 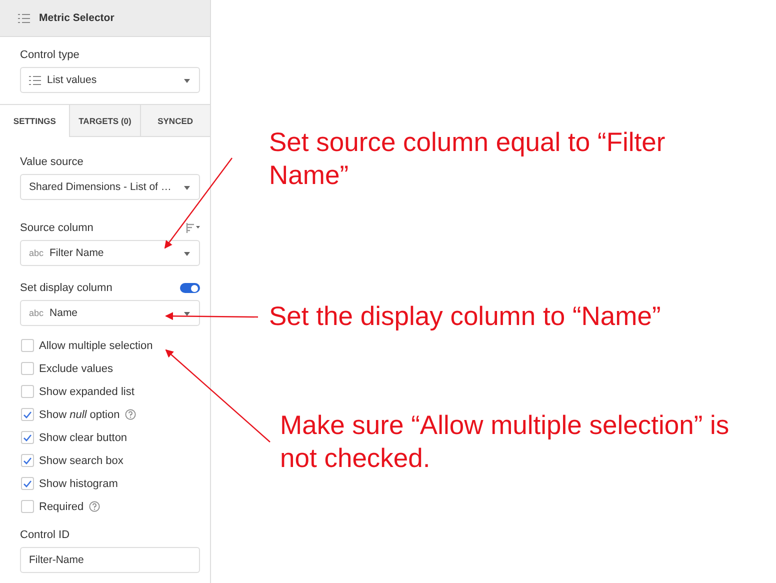 I want to click on panel-title: Metric Selector, so click(x=76, y=18).